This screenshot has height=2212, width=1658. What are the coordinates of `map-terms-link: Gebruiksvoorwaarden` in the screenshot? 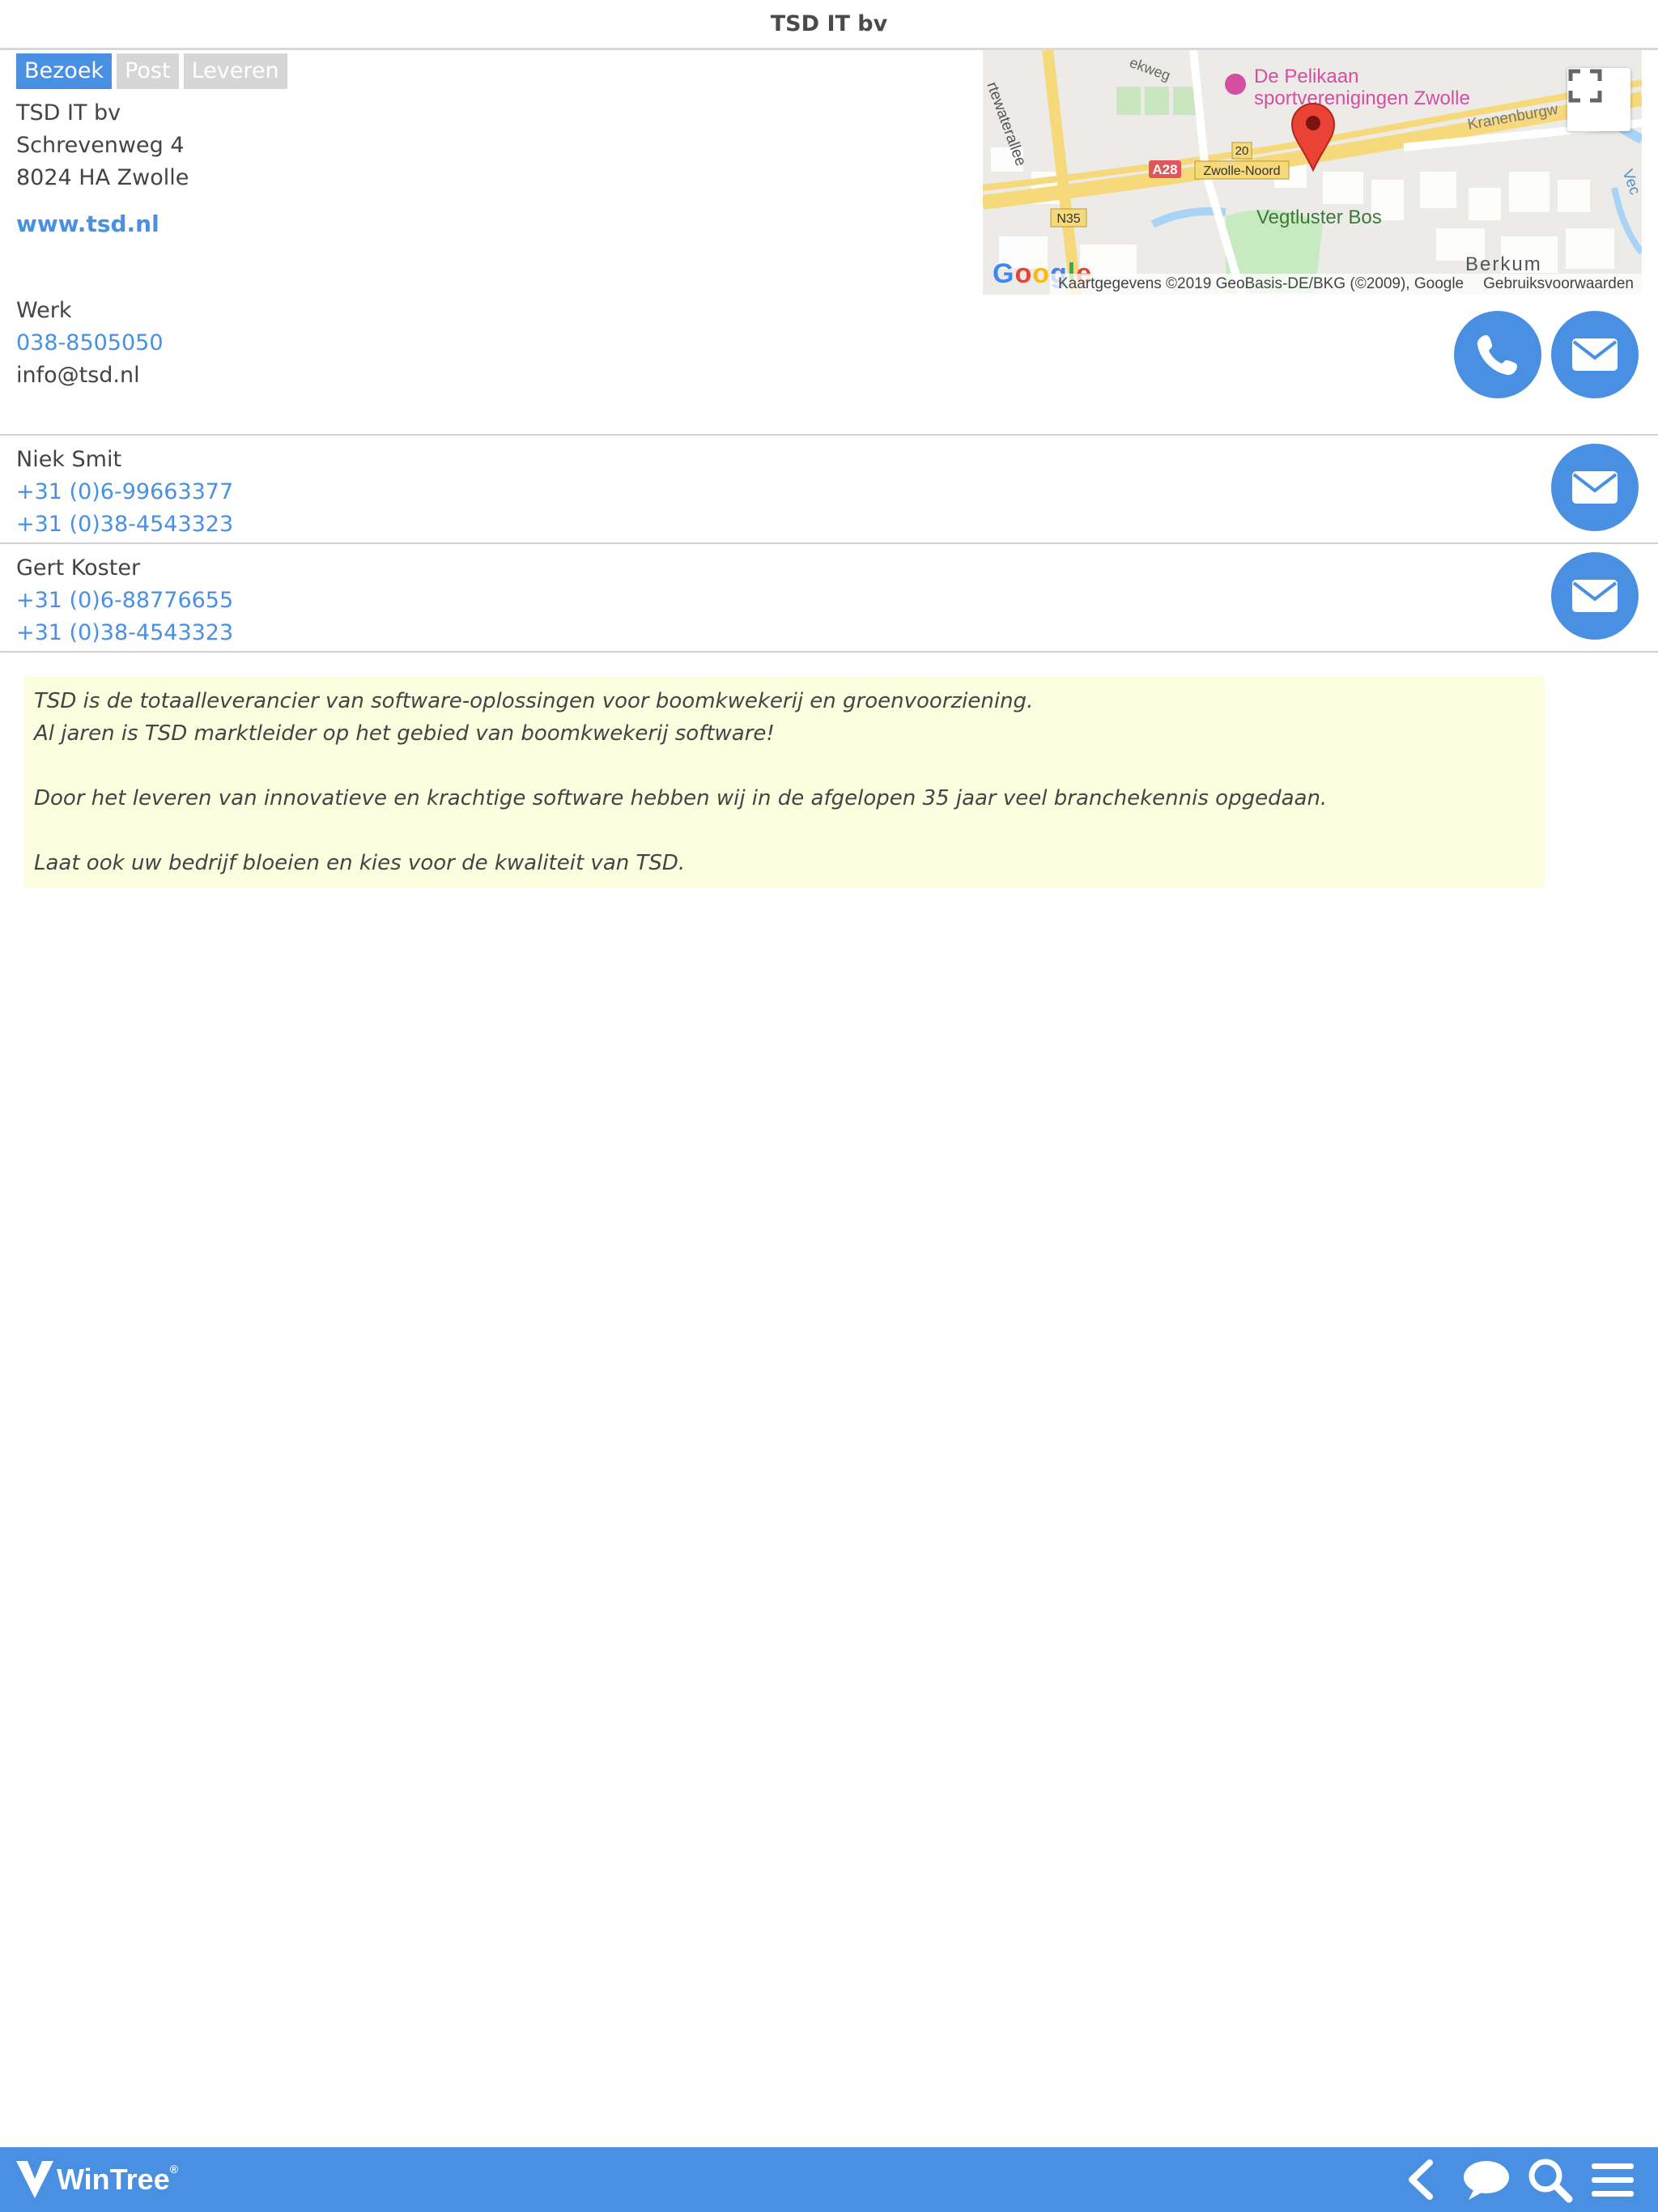 It's located at (1558, 284).